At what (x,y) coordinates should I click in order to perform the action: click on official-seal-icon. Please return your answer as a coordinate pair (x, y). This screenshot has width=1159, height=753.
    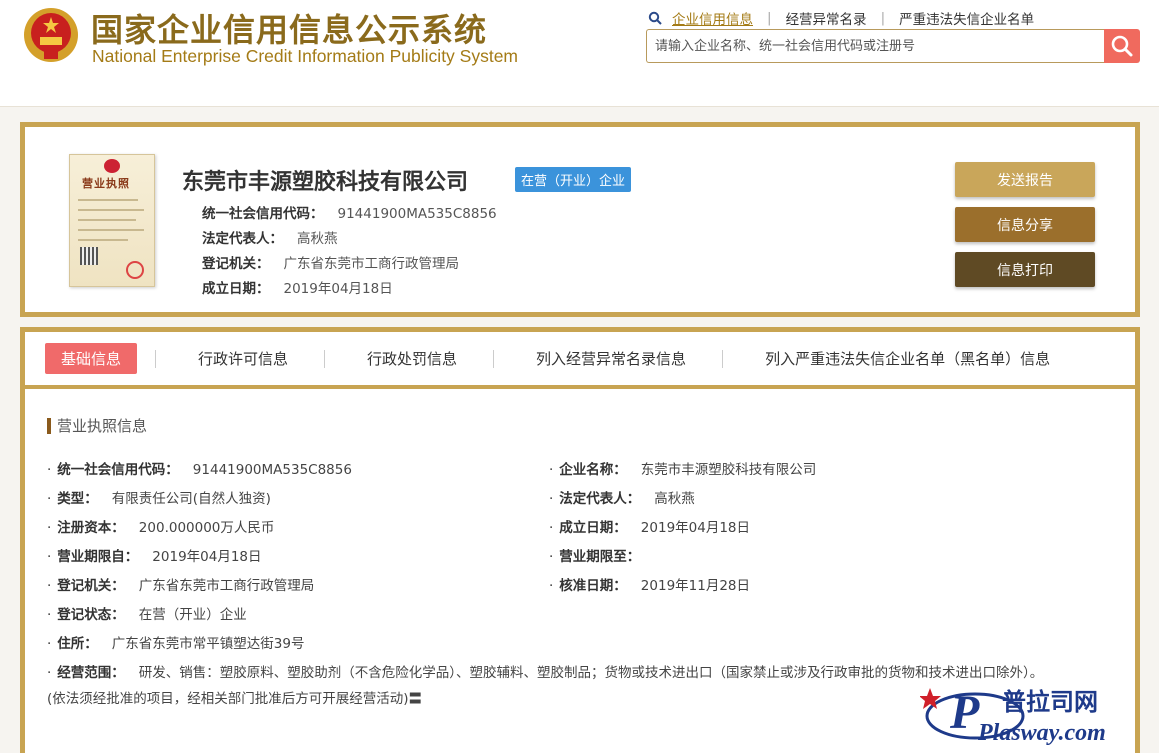
    Looking at the image, I should click on (135, 270).